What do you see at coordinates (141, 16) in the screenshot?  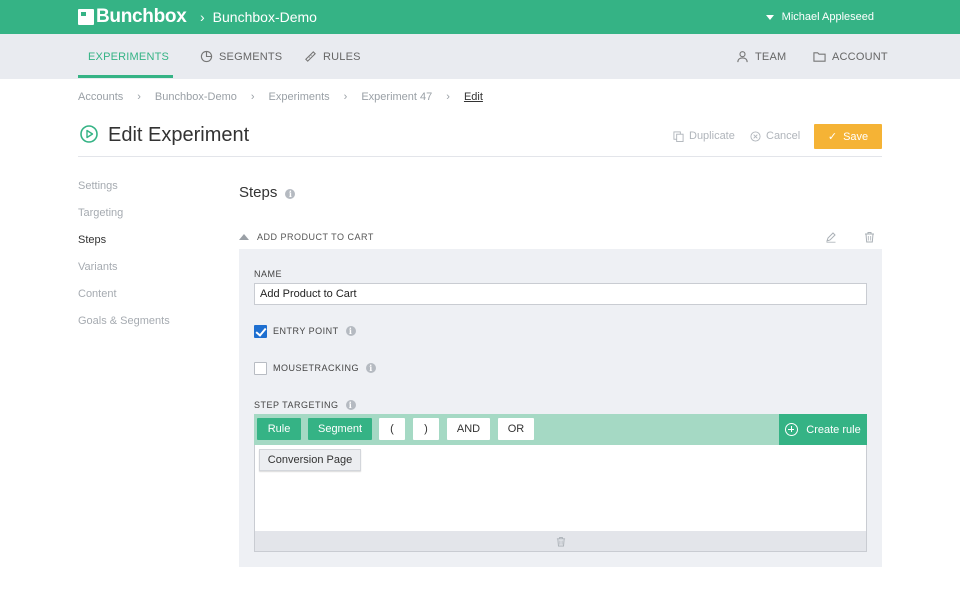 I see `brand-name: Bunchbox` at bounding box center [141, 16].